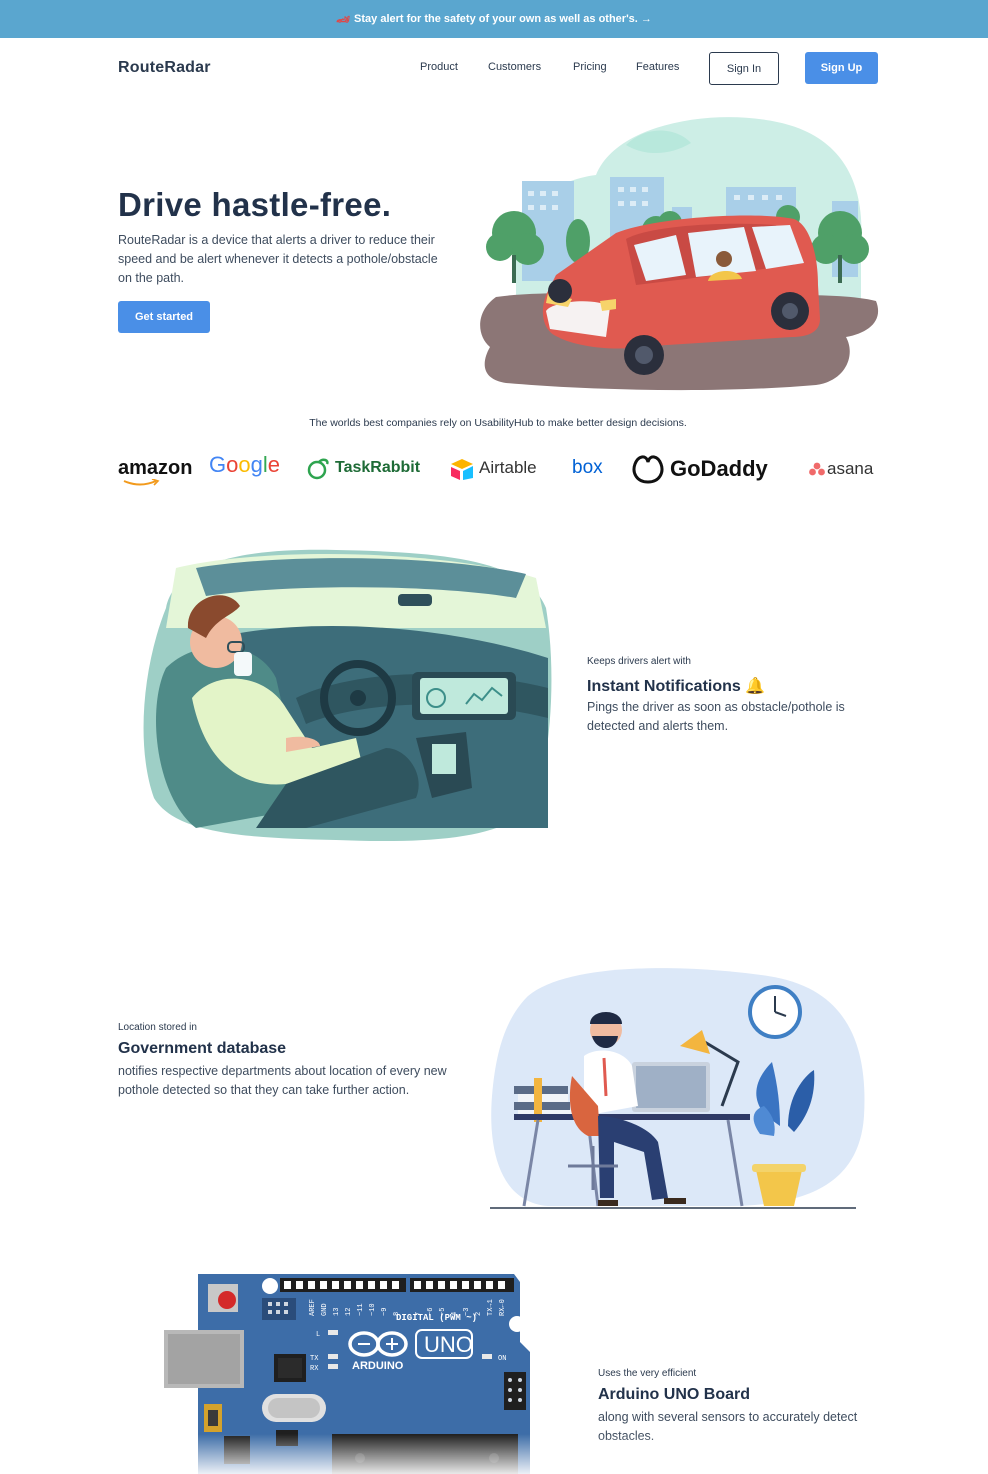 This screenshot has height=1474, width=988. Describe the element at coordinates (744, 68) in the screenshot. I see `sign-in-button: Sign In` at that location.